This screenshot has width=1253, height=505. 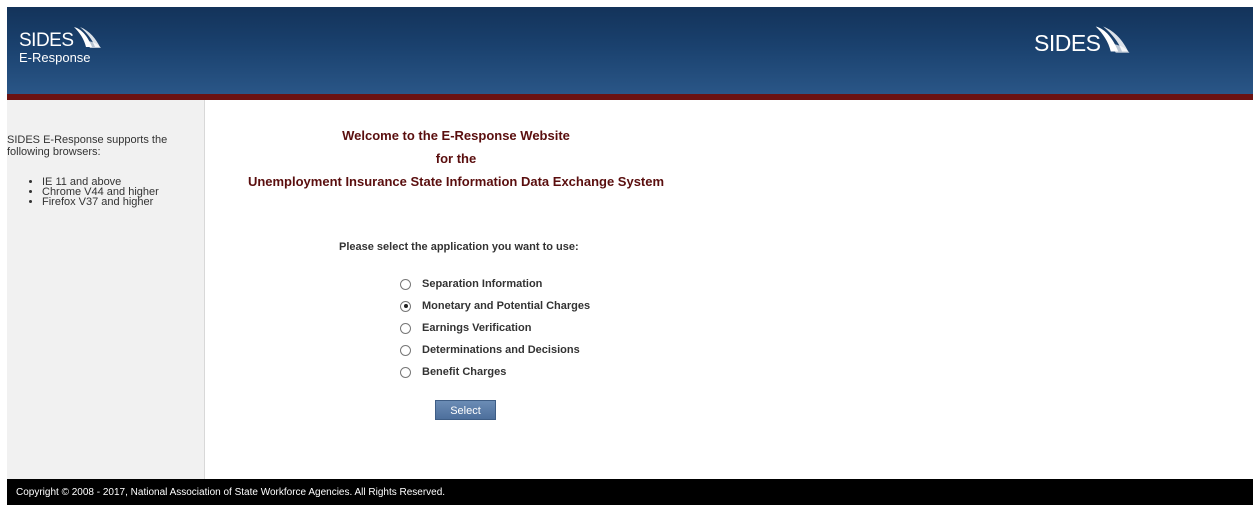 I want to click on welcome-heading: Welcome to the E-Response Website, so click(x=456, y=135).